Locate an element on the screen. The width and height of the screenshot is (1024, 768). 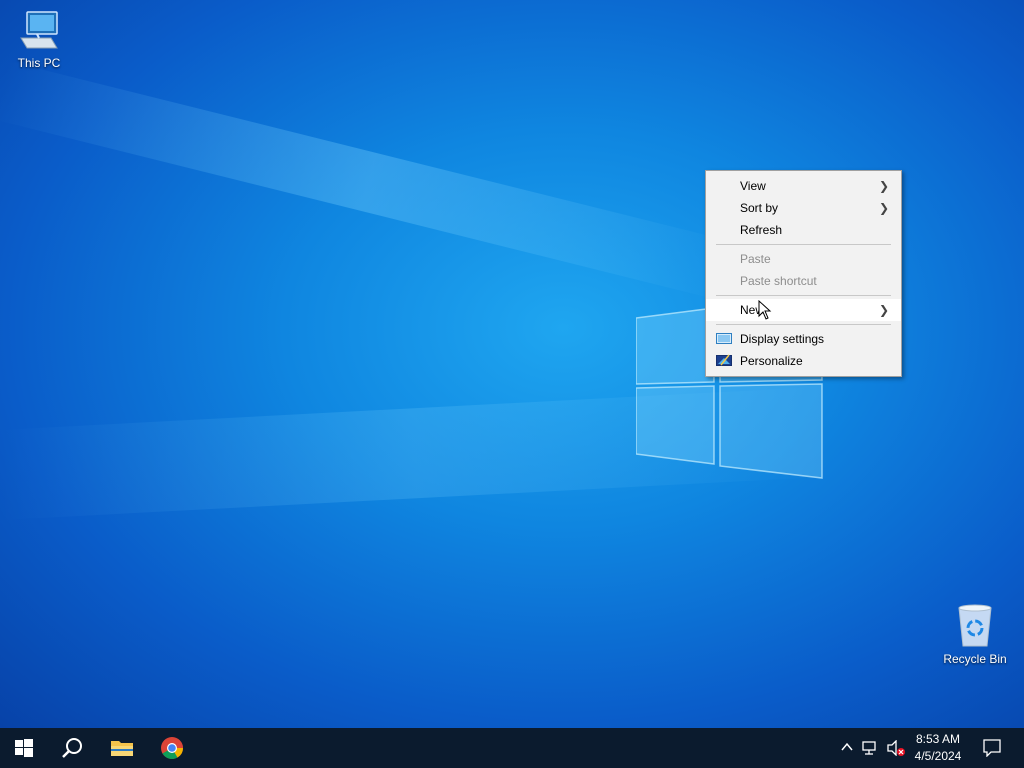
menu-item-label: Paste shortcut is located at coordinates (778, 281).